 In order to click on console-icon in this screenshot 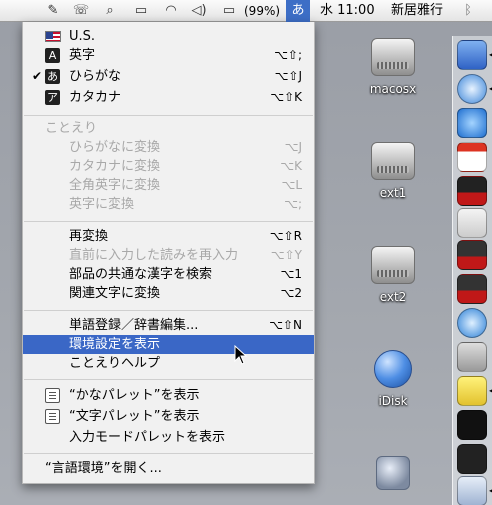, I will do `click(472, 459)`.